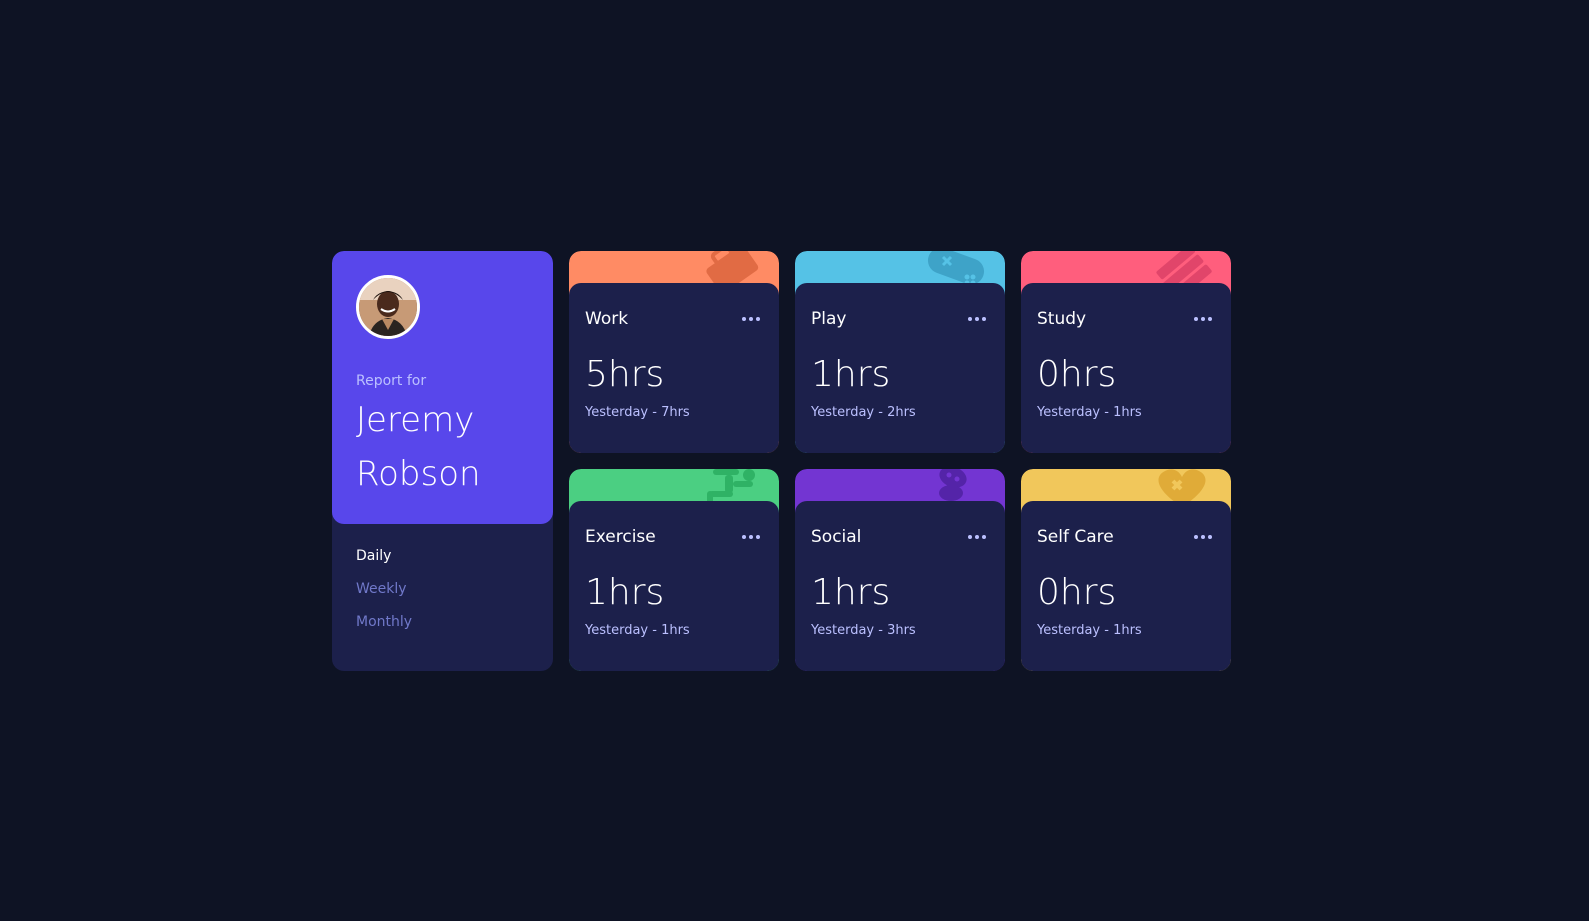  What do you see at coordinates (1075, 537) in the screenshot?
I see `card-title: Self Care` at bounding box center [1075, 537].